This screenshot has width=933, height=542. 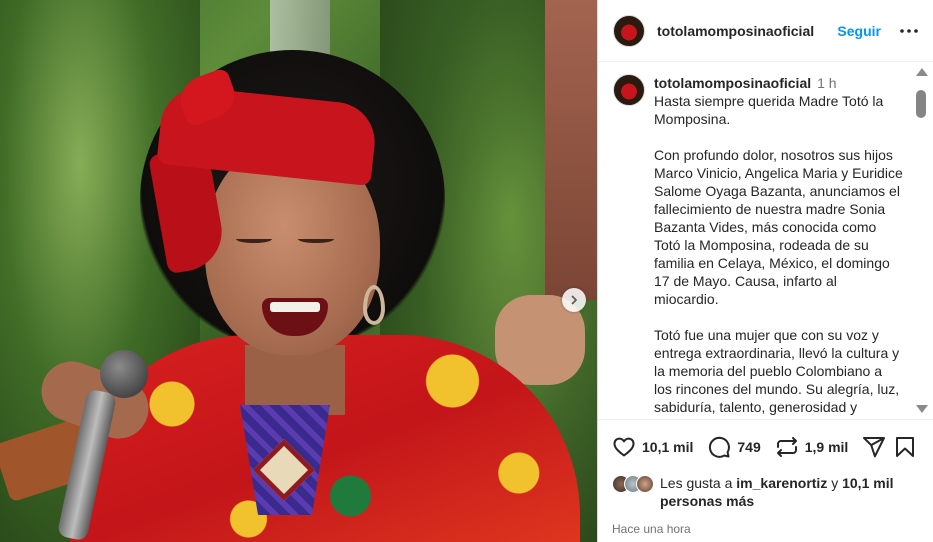 What do you see at coordinates (629, 90) in the screenshot?
I see `caption-avatar` at bounding box center [629, 90].